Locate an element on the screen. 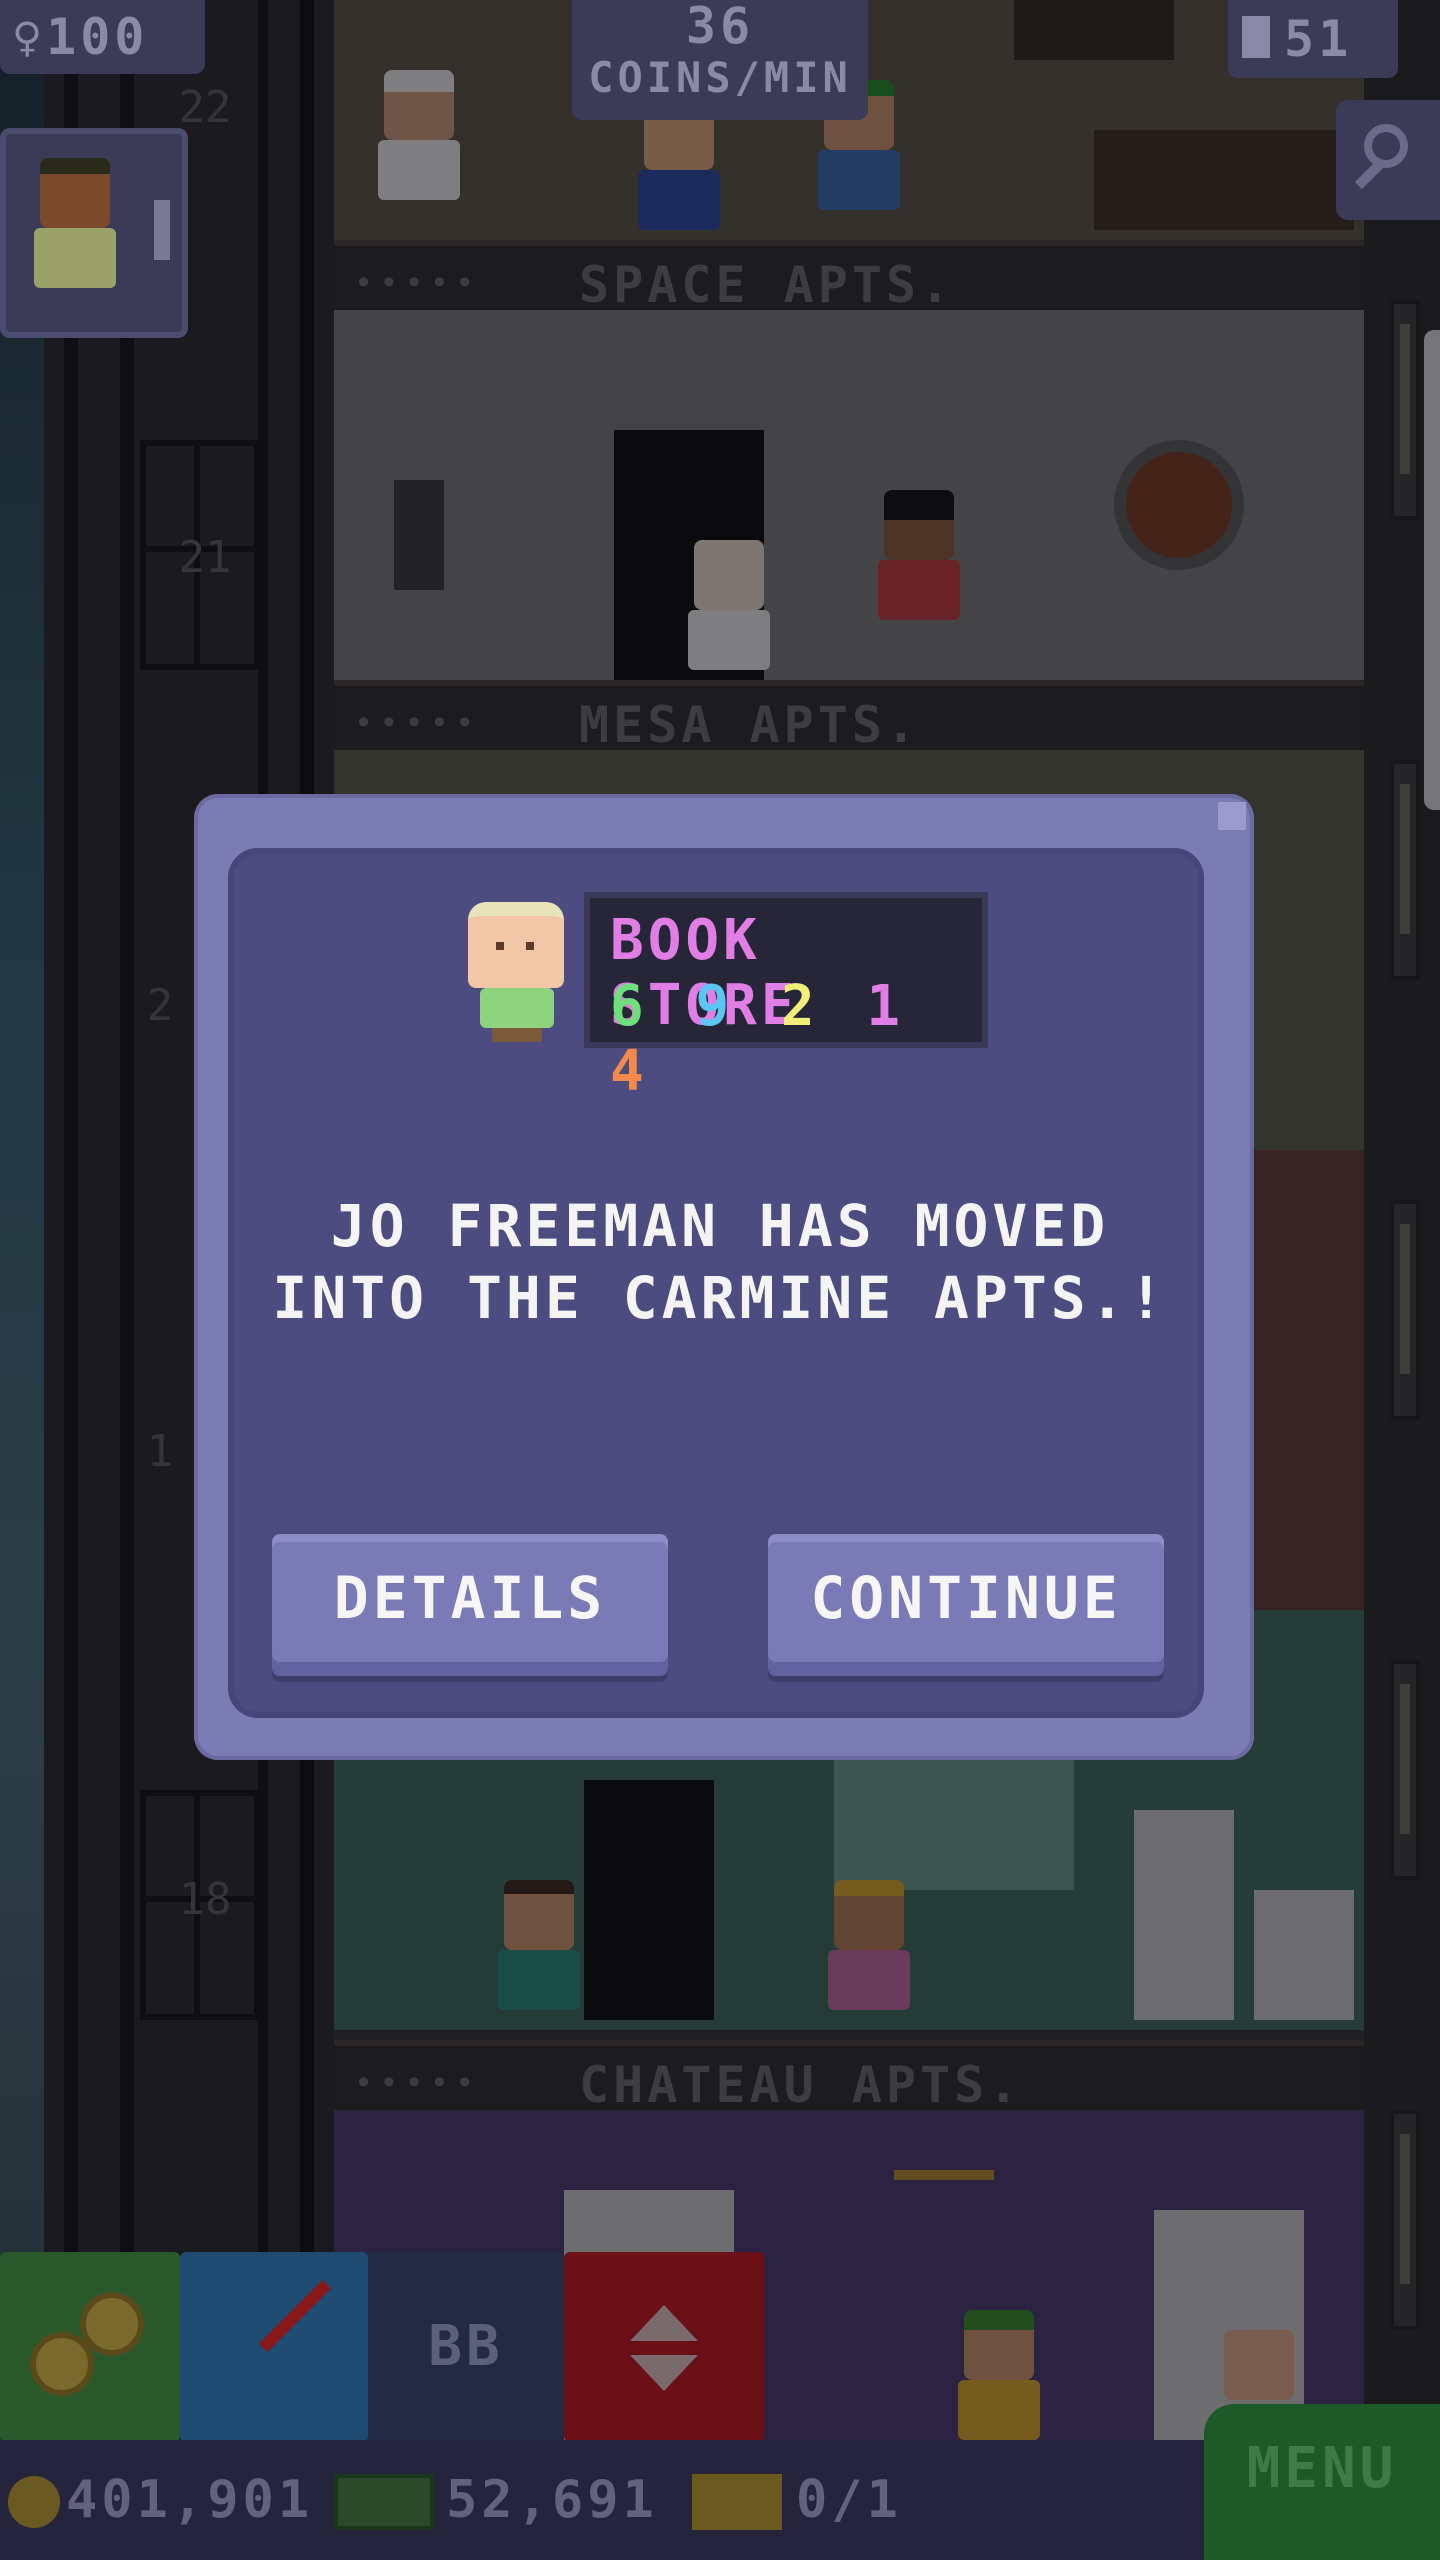 The width and height of the screenshot is (1440, 2560). tickets-count: 0/1 is located at coordinates (849, 2500).